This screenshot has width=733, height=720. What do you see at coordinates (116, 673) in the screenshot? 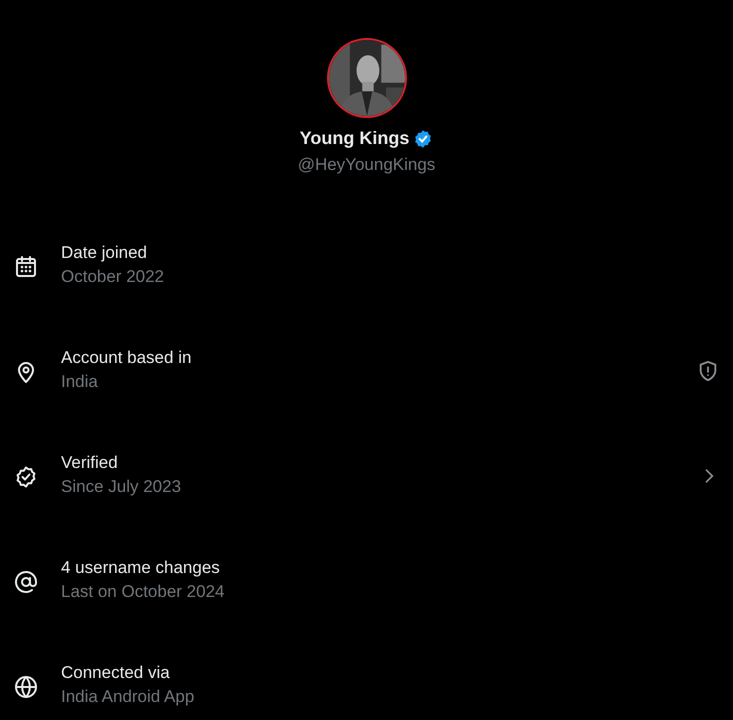
I see `row-title: Connected via` at bounding box center [116, 673].